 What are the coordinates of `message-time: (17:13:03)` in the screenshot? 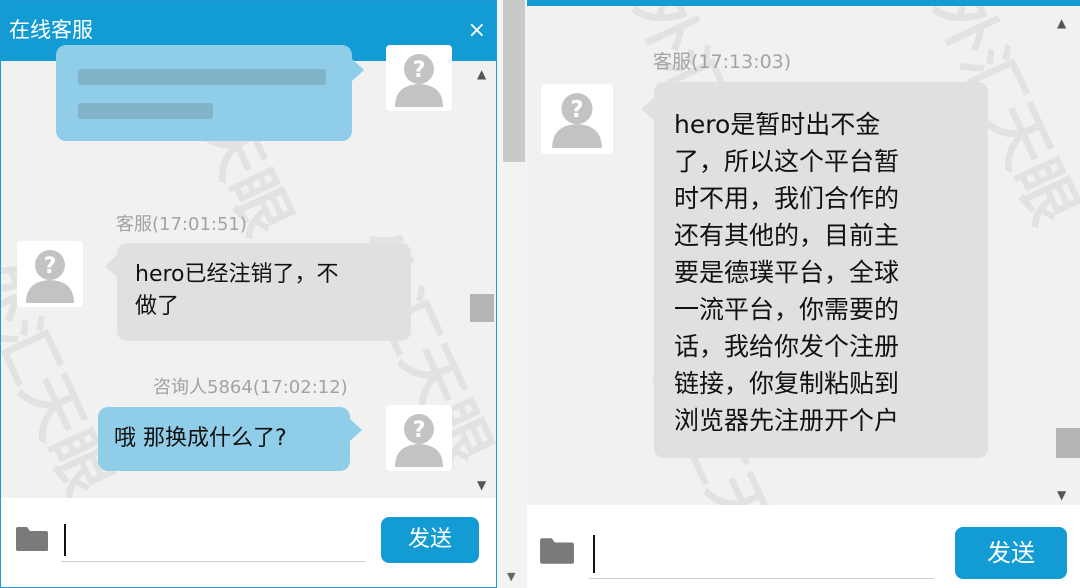 It's located at (741, 62).